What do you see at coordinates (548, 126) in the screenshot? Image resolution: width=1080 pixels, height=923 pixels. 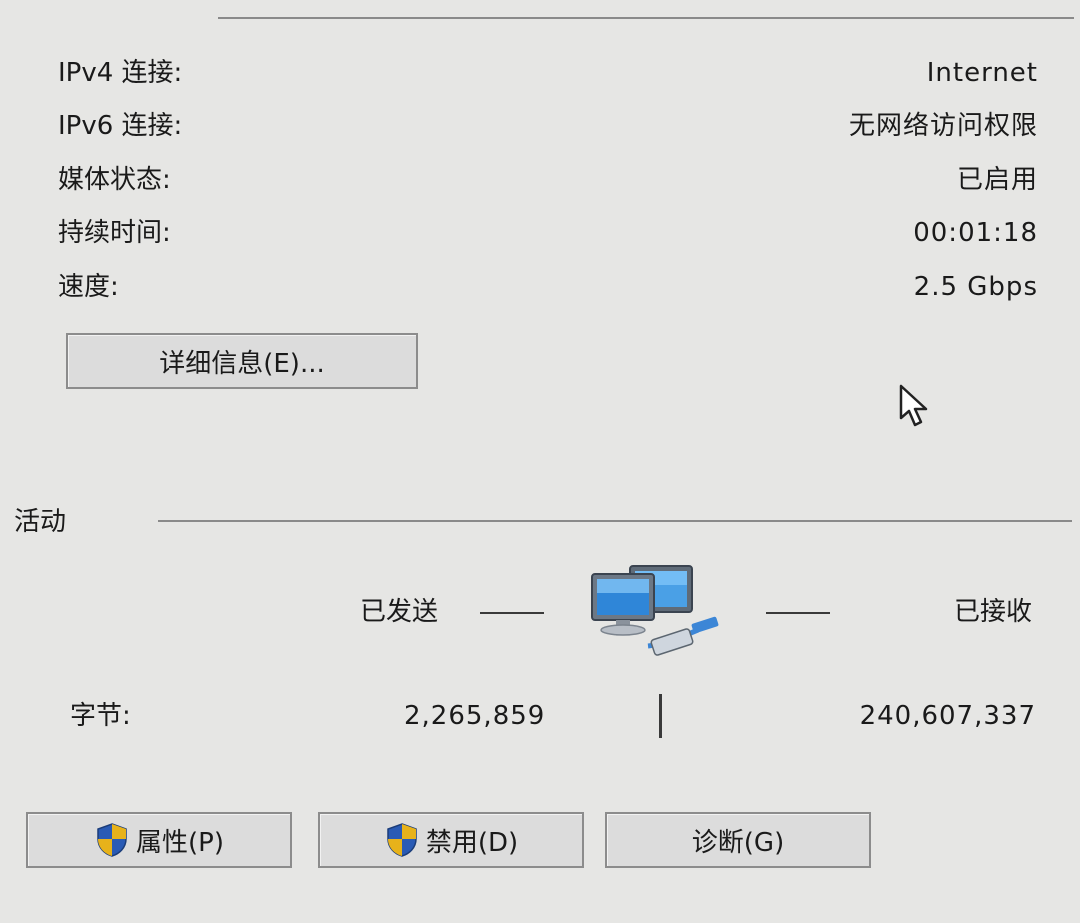 I see `ipv6-row: IPv6 连接: 无网络访问权限` at bounding box center [548, 126].